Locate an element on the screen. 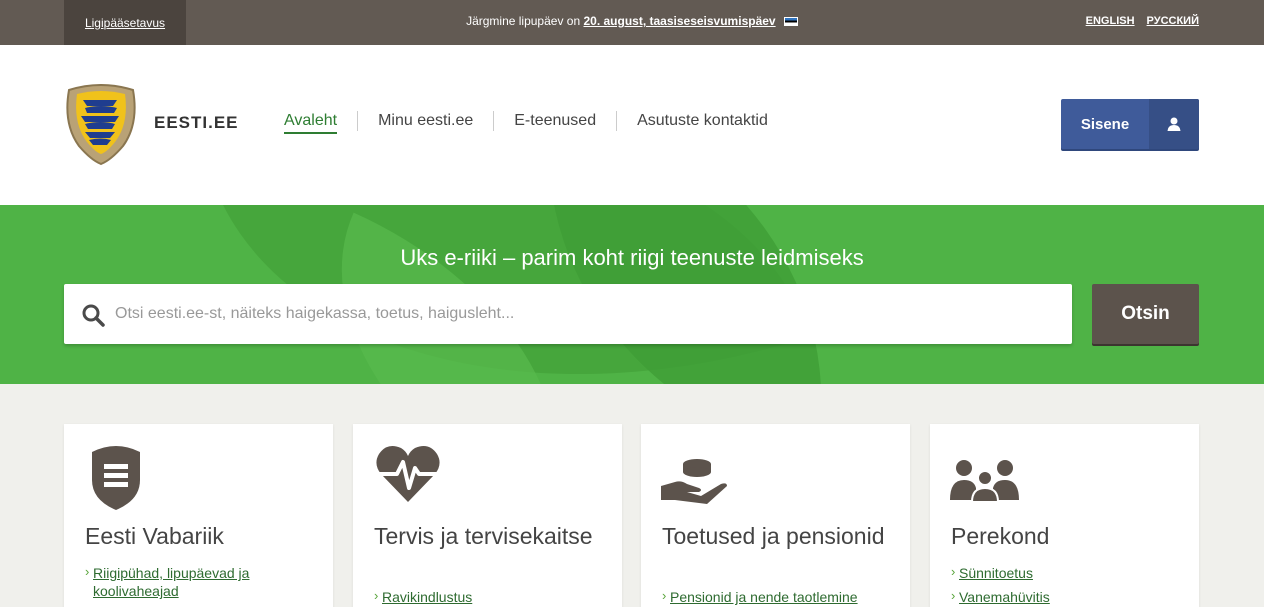 The width and height of the screenshot is (1264, 607). shield-icon is located at coordinates (116, 478).